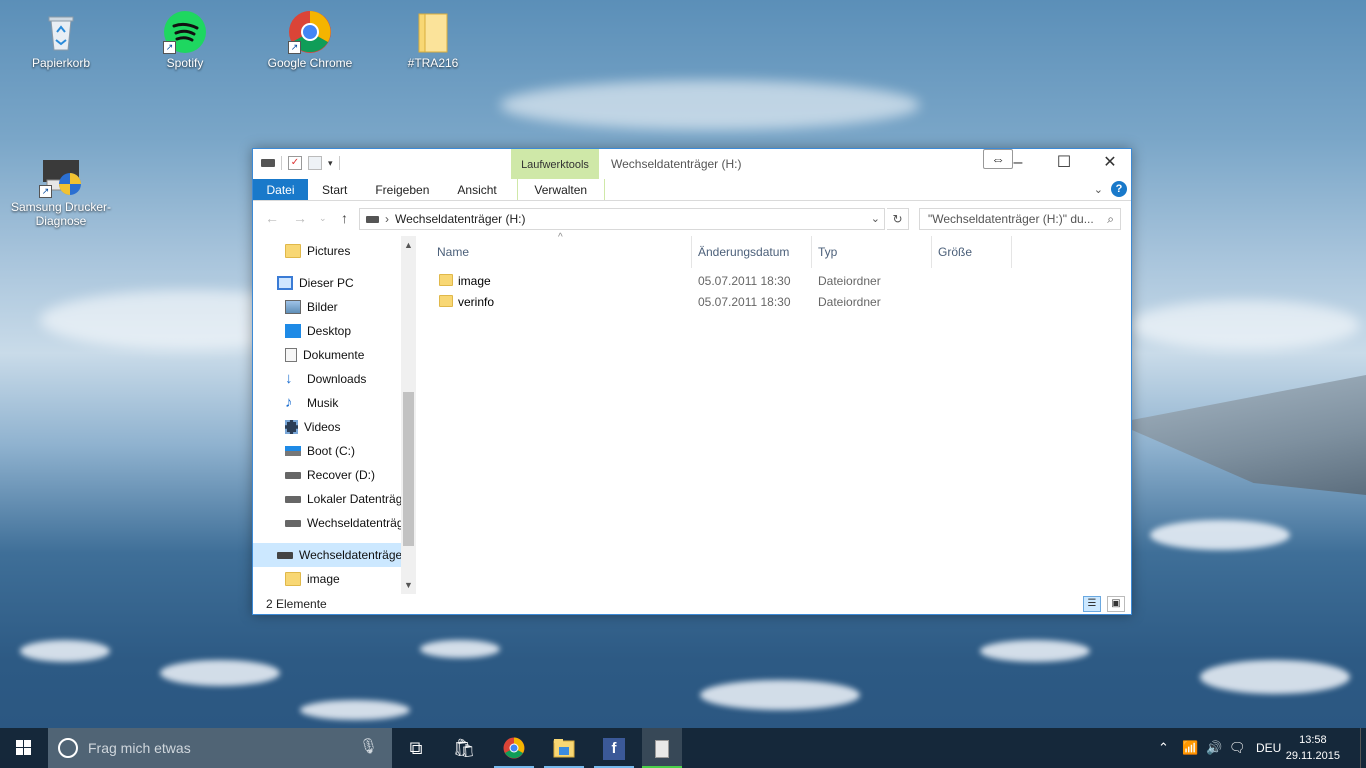  Describe the element at coordinates (327, 451) in the screenshot. I see `nav-item-boot-c: Boot (C:)` at that location.